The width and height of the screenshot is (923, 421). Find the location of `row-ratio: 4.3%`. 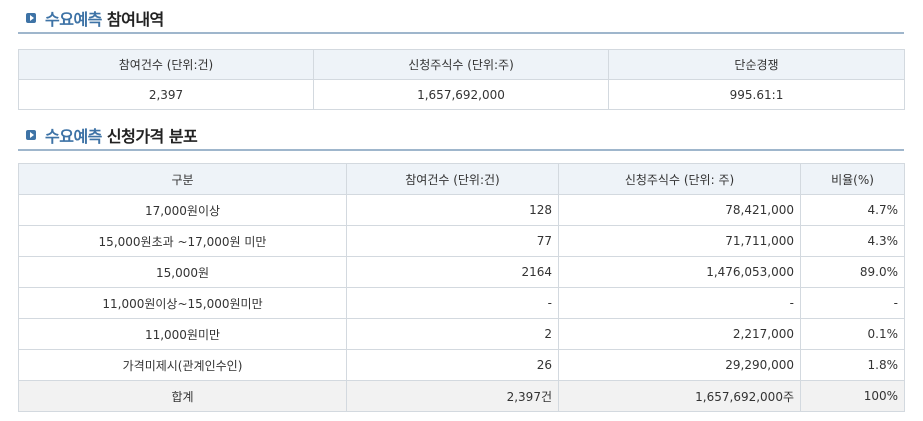

row-ratio: 4.3% is located at coordinates (852, 241).